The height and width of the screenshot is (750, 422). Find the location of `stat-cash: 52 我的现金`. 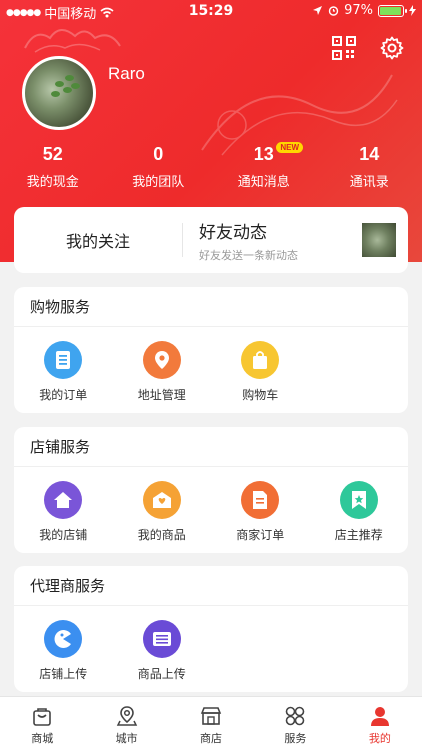

stat-cash: 52 我的现金 is located at coordinates (53, 166).